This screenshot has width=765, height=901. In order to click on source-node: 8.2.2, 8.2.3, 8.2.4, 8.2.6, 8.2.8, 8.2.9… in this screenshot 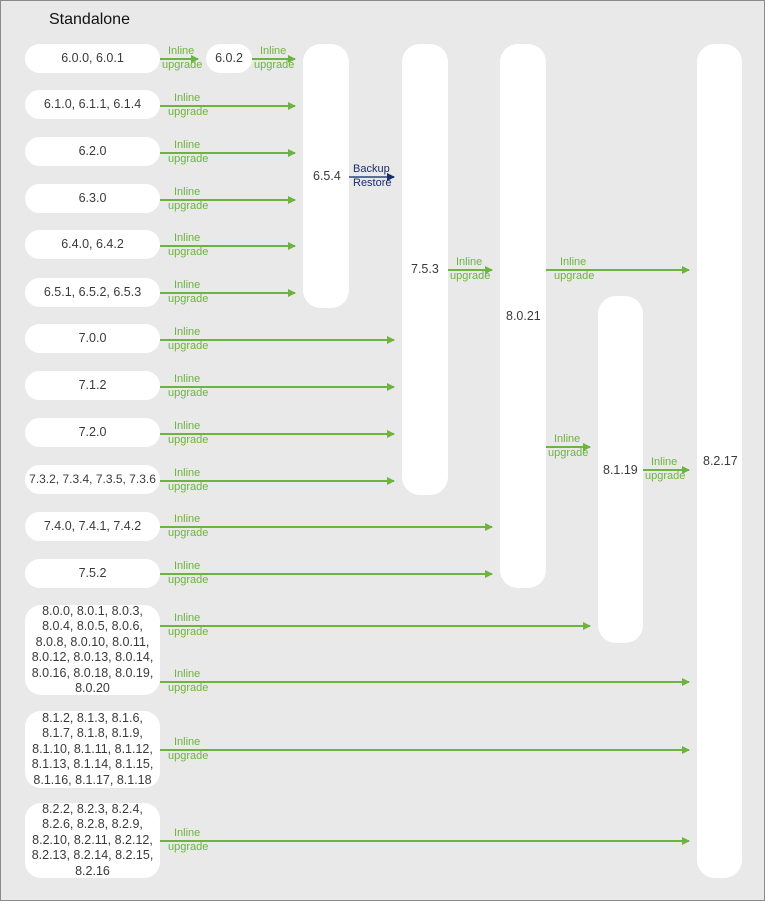, I will do `click(92, 840)`.